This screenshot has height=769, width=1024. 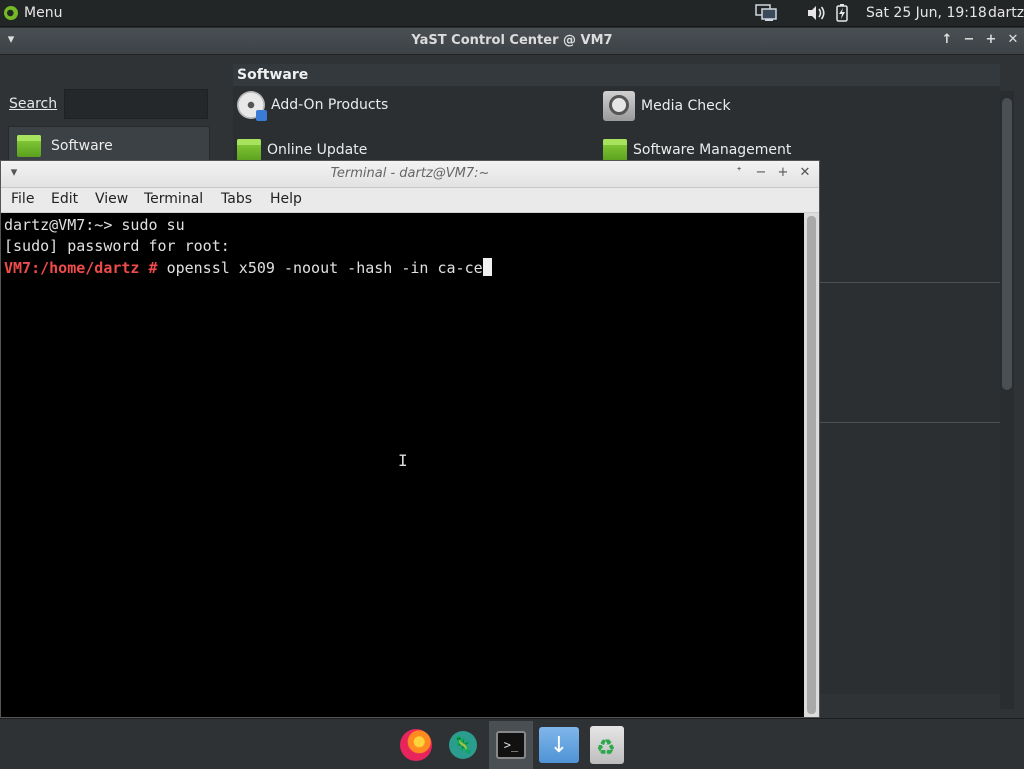 What do you see at coordinates (712, 150) in the screenshot?
I see `module-label: Software Management` at bounding box center [712, 150].